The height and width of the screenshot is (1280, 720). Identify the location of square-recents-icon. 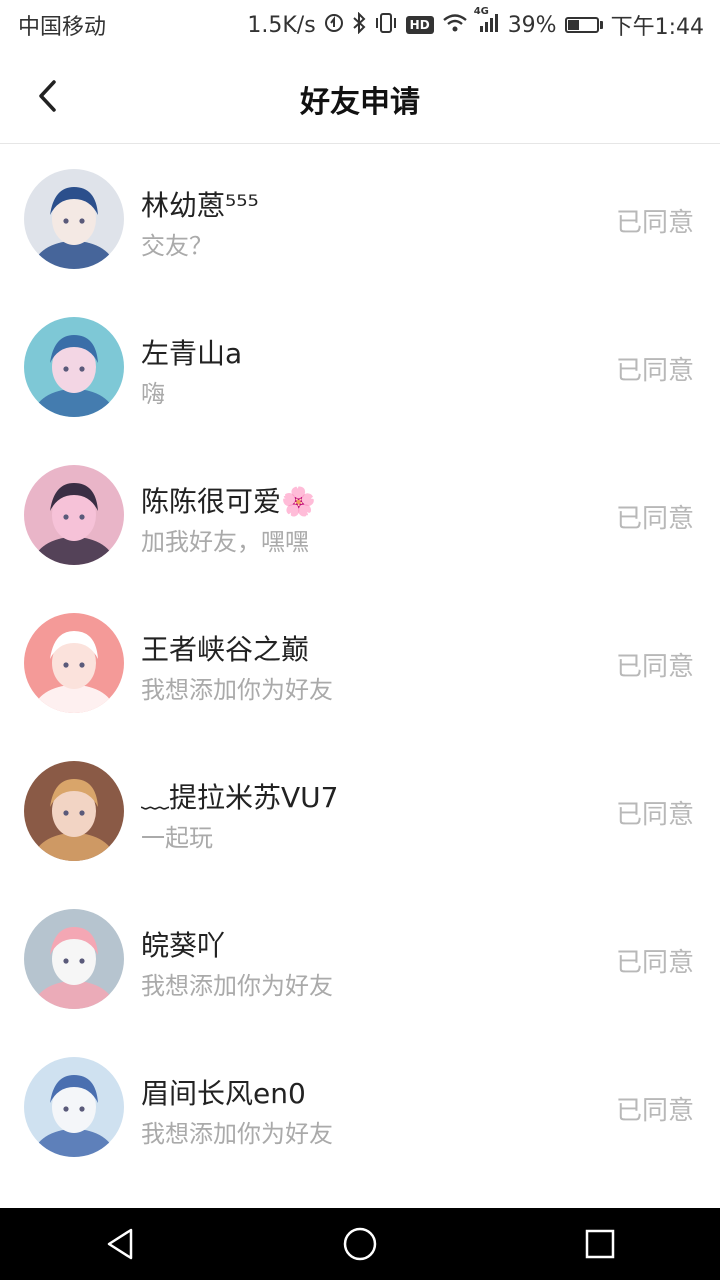
(600, 1244).